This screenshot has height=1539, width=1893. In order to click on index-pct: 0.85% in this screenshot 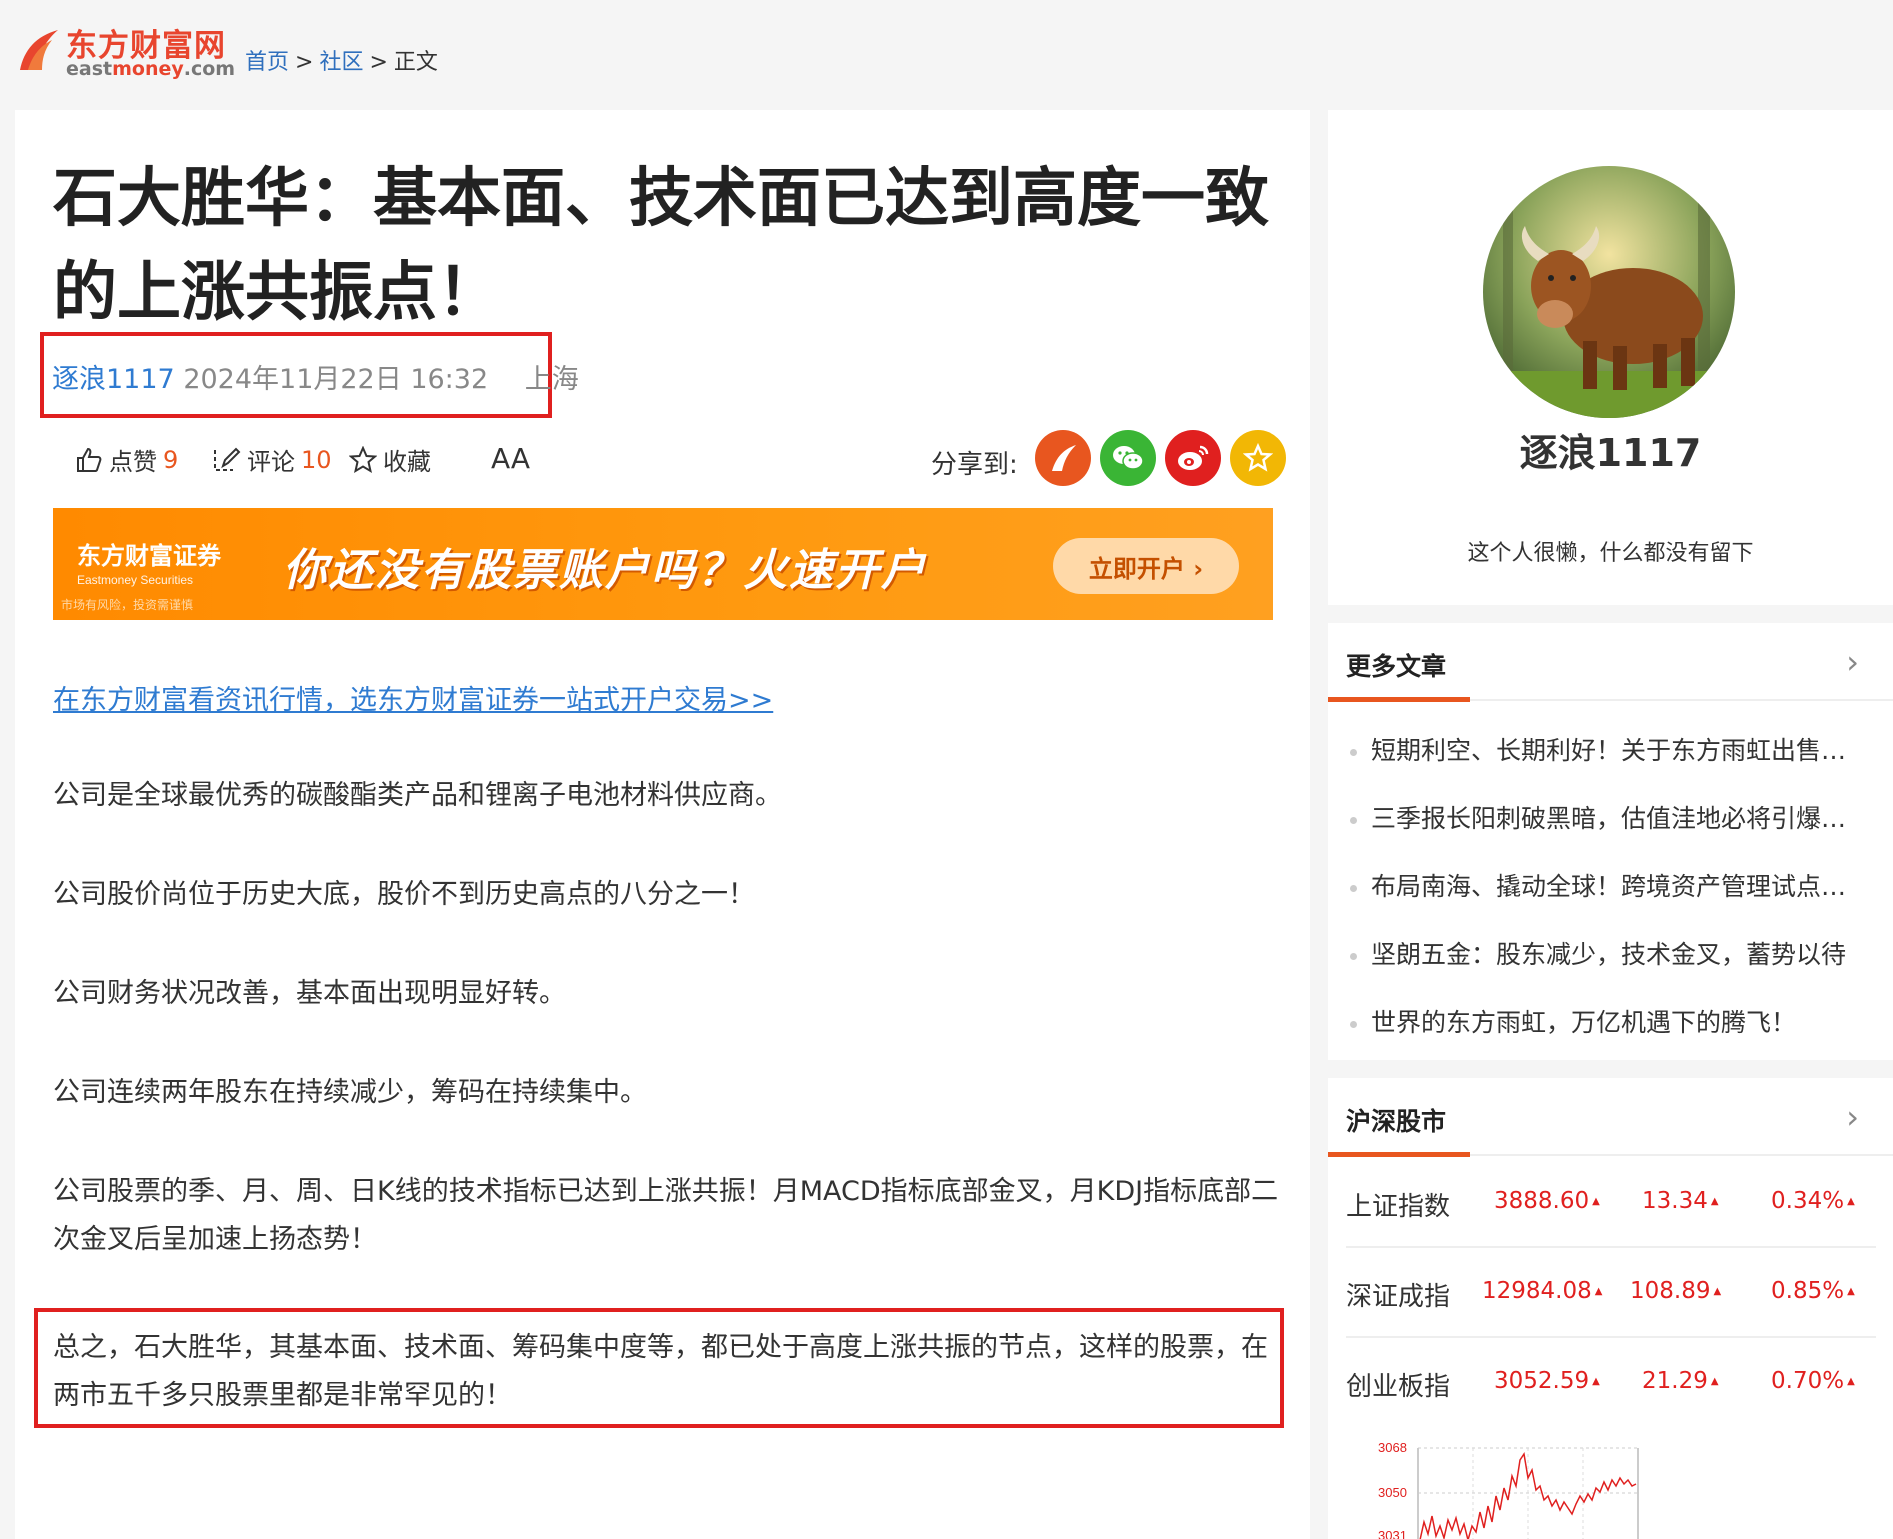, I will do `click(1813, 1291)`.